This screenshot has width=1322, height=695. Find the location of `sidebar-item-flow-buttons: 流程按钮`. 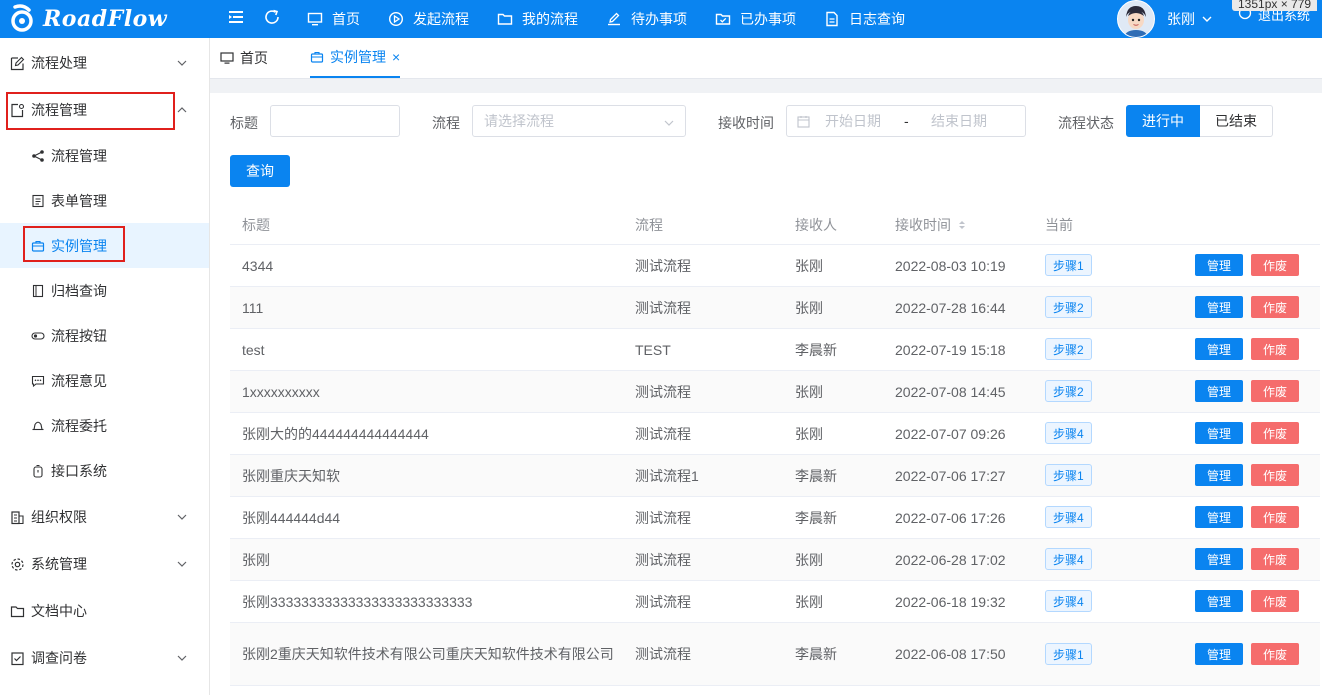

sidebar-item-flow-buttons: 流程按钮 is located at coordinates (104, 335).